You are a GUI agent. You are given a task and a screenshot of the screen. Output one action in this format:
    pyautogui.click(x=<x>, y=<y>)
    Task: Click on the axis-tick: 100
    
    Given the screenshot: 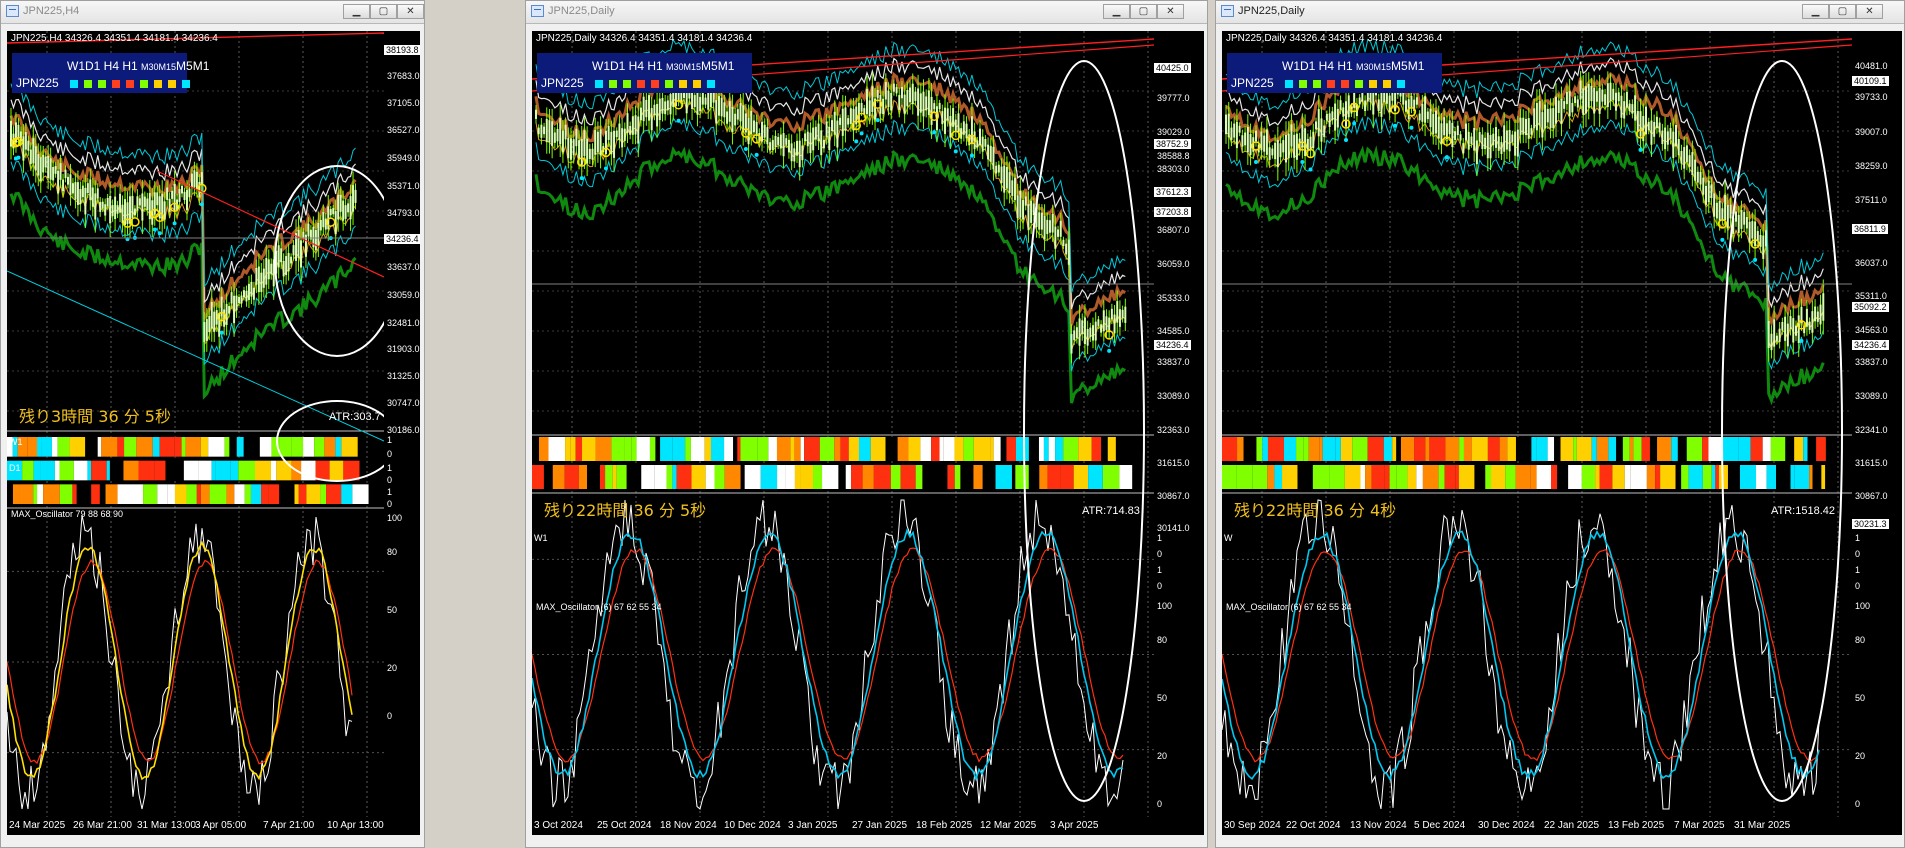 What is the action you would take?
    pyautogui.click(x=1863, y=606)
    